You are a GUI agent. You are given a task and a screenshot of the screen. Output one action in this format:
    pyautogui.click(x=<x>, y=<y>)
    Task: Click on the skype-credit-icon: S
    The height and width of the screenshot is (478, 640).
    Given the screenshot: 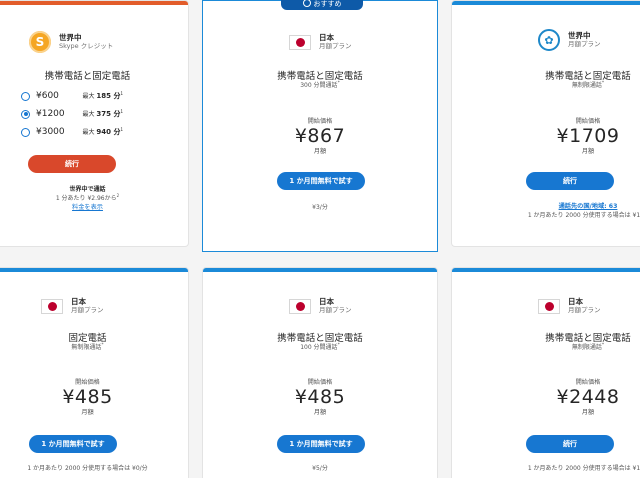 What is the action you would take?
    pyautogui.click(x=40, y=42)
    